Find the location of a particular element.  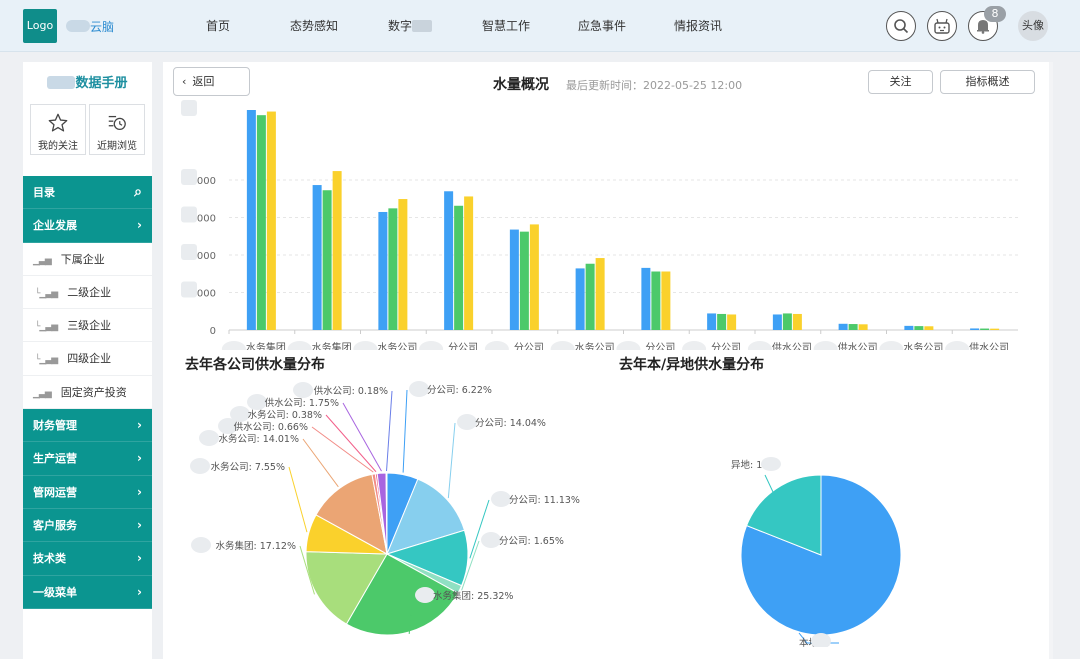

x-tick-label: 供水公司 is located at coordinates (792, 345).